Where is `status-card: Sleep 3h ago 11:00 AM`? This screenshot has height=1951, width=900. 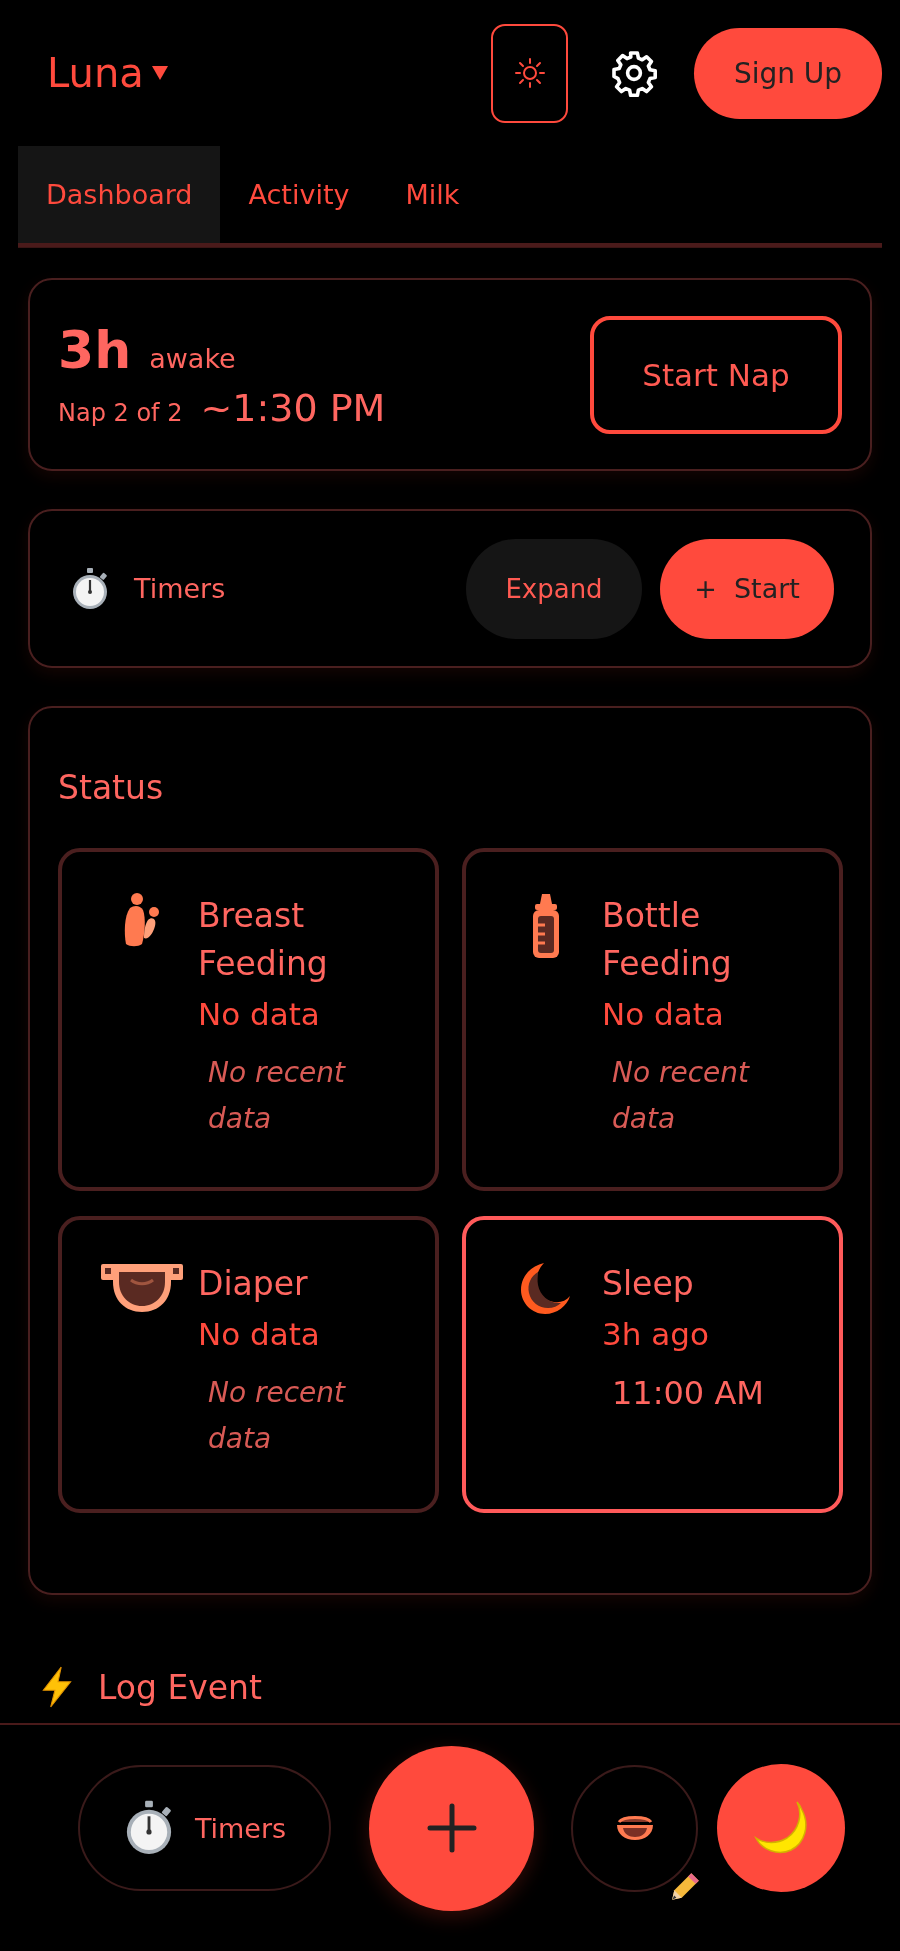 status-card: Sleep 3h ago 11:00 AM is located at coordinates (652, 1364).